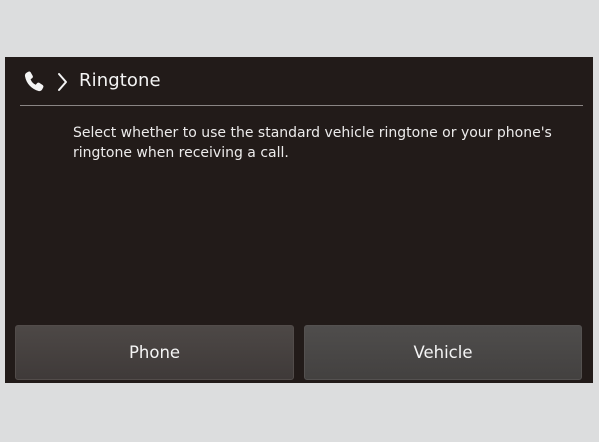 Image resolution: width=599 pixels, height=442 pixels. Describe the element at coordinates (63, 82) in the screenshot. I see `chevron-right-icon` at that location.